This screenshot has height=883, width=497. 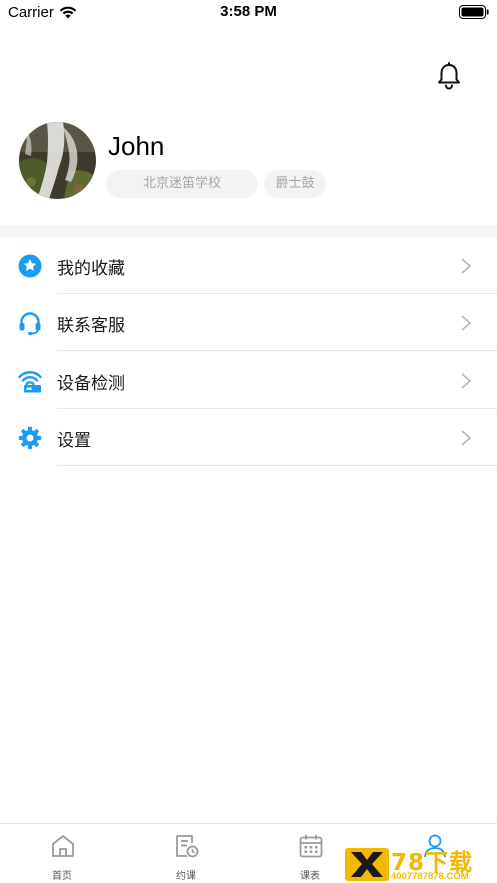 I want to click on tab-booking: 约课, so click(x=186, y=853).